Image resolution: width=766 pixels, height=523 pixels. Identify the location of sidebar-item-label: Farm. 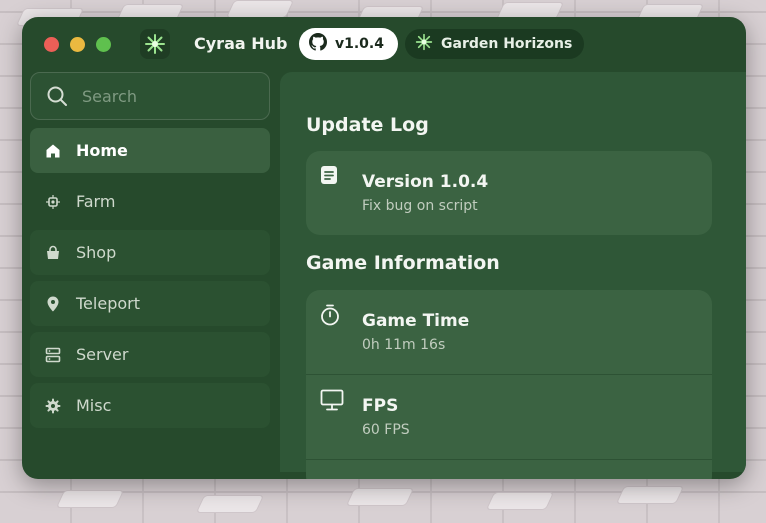
(96, 201).